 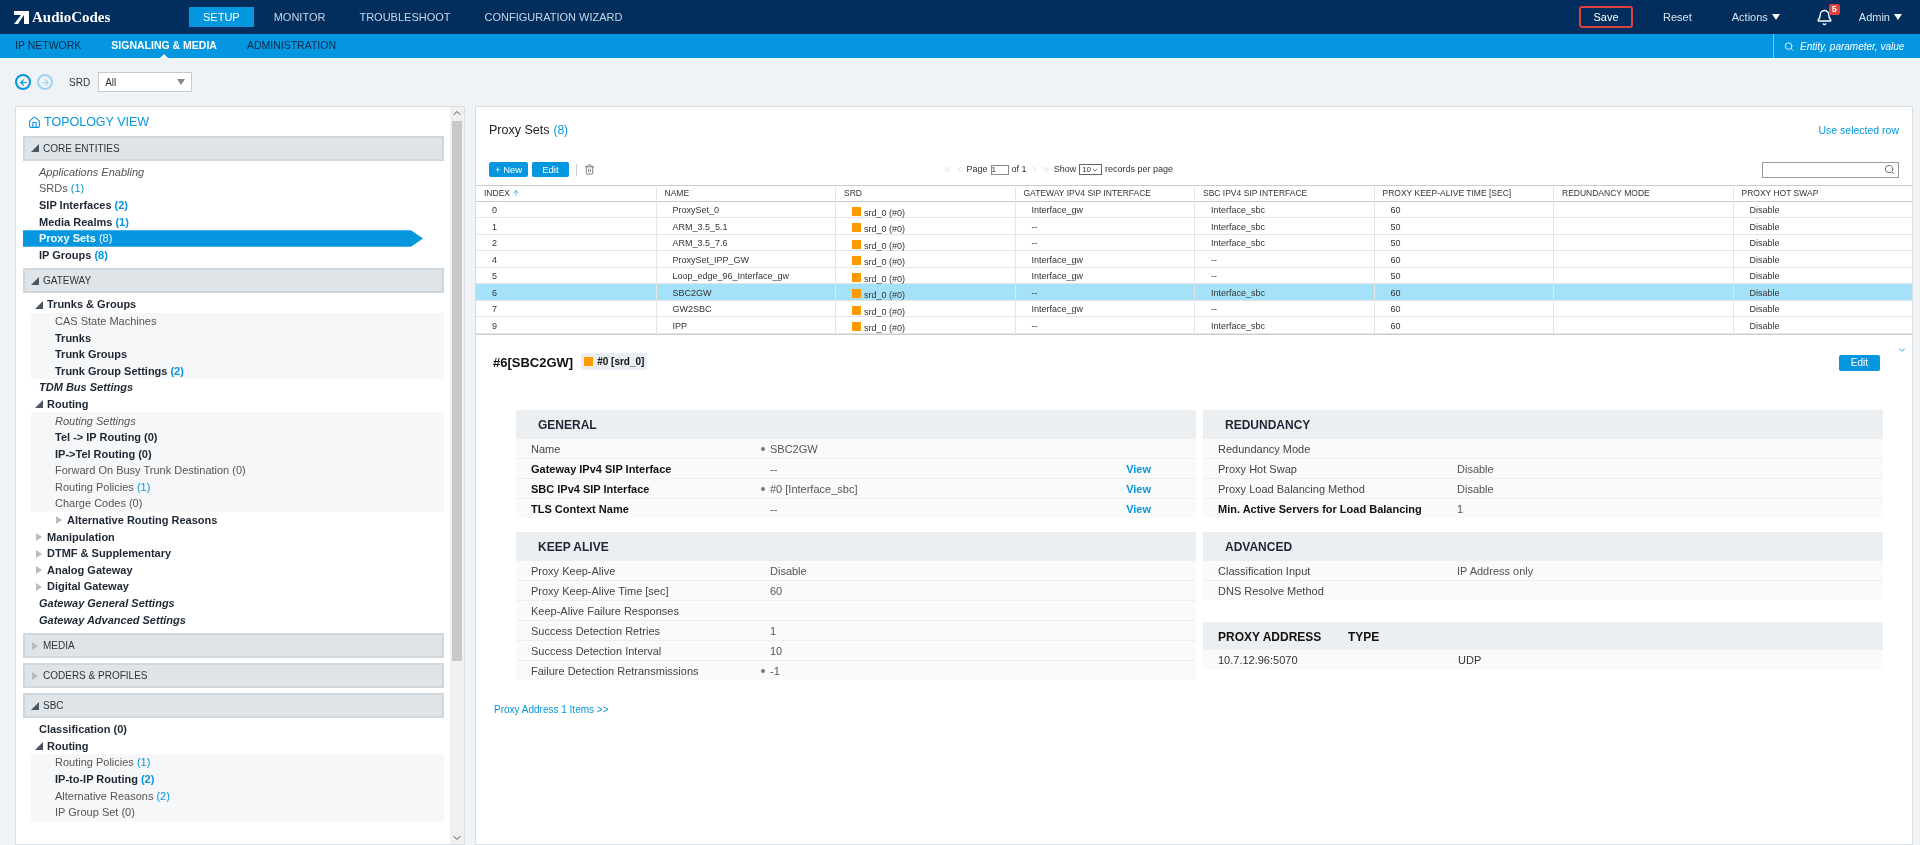 I want to click on section-header: GATEWAY, so click(x=233, y=281).